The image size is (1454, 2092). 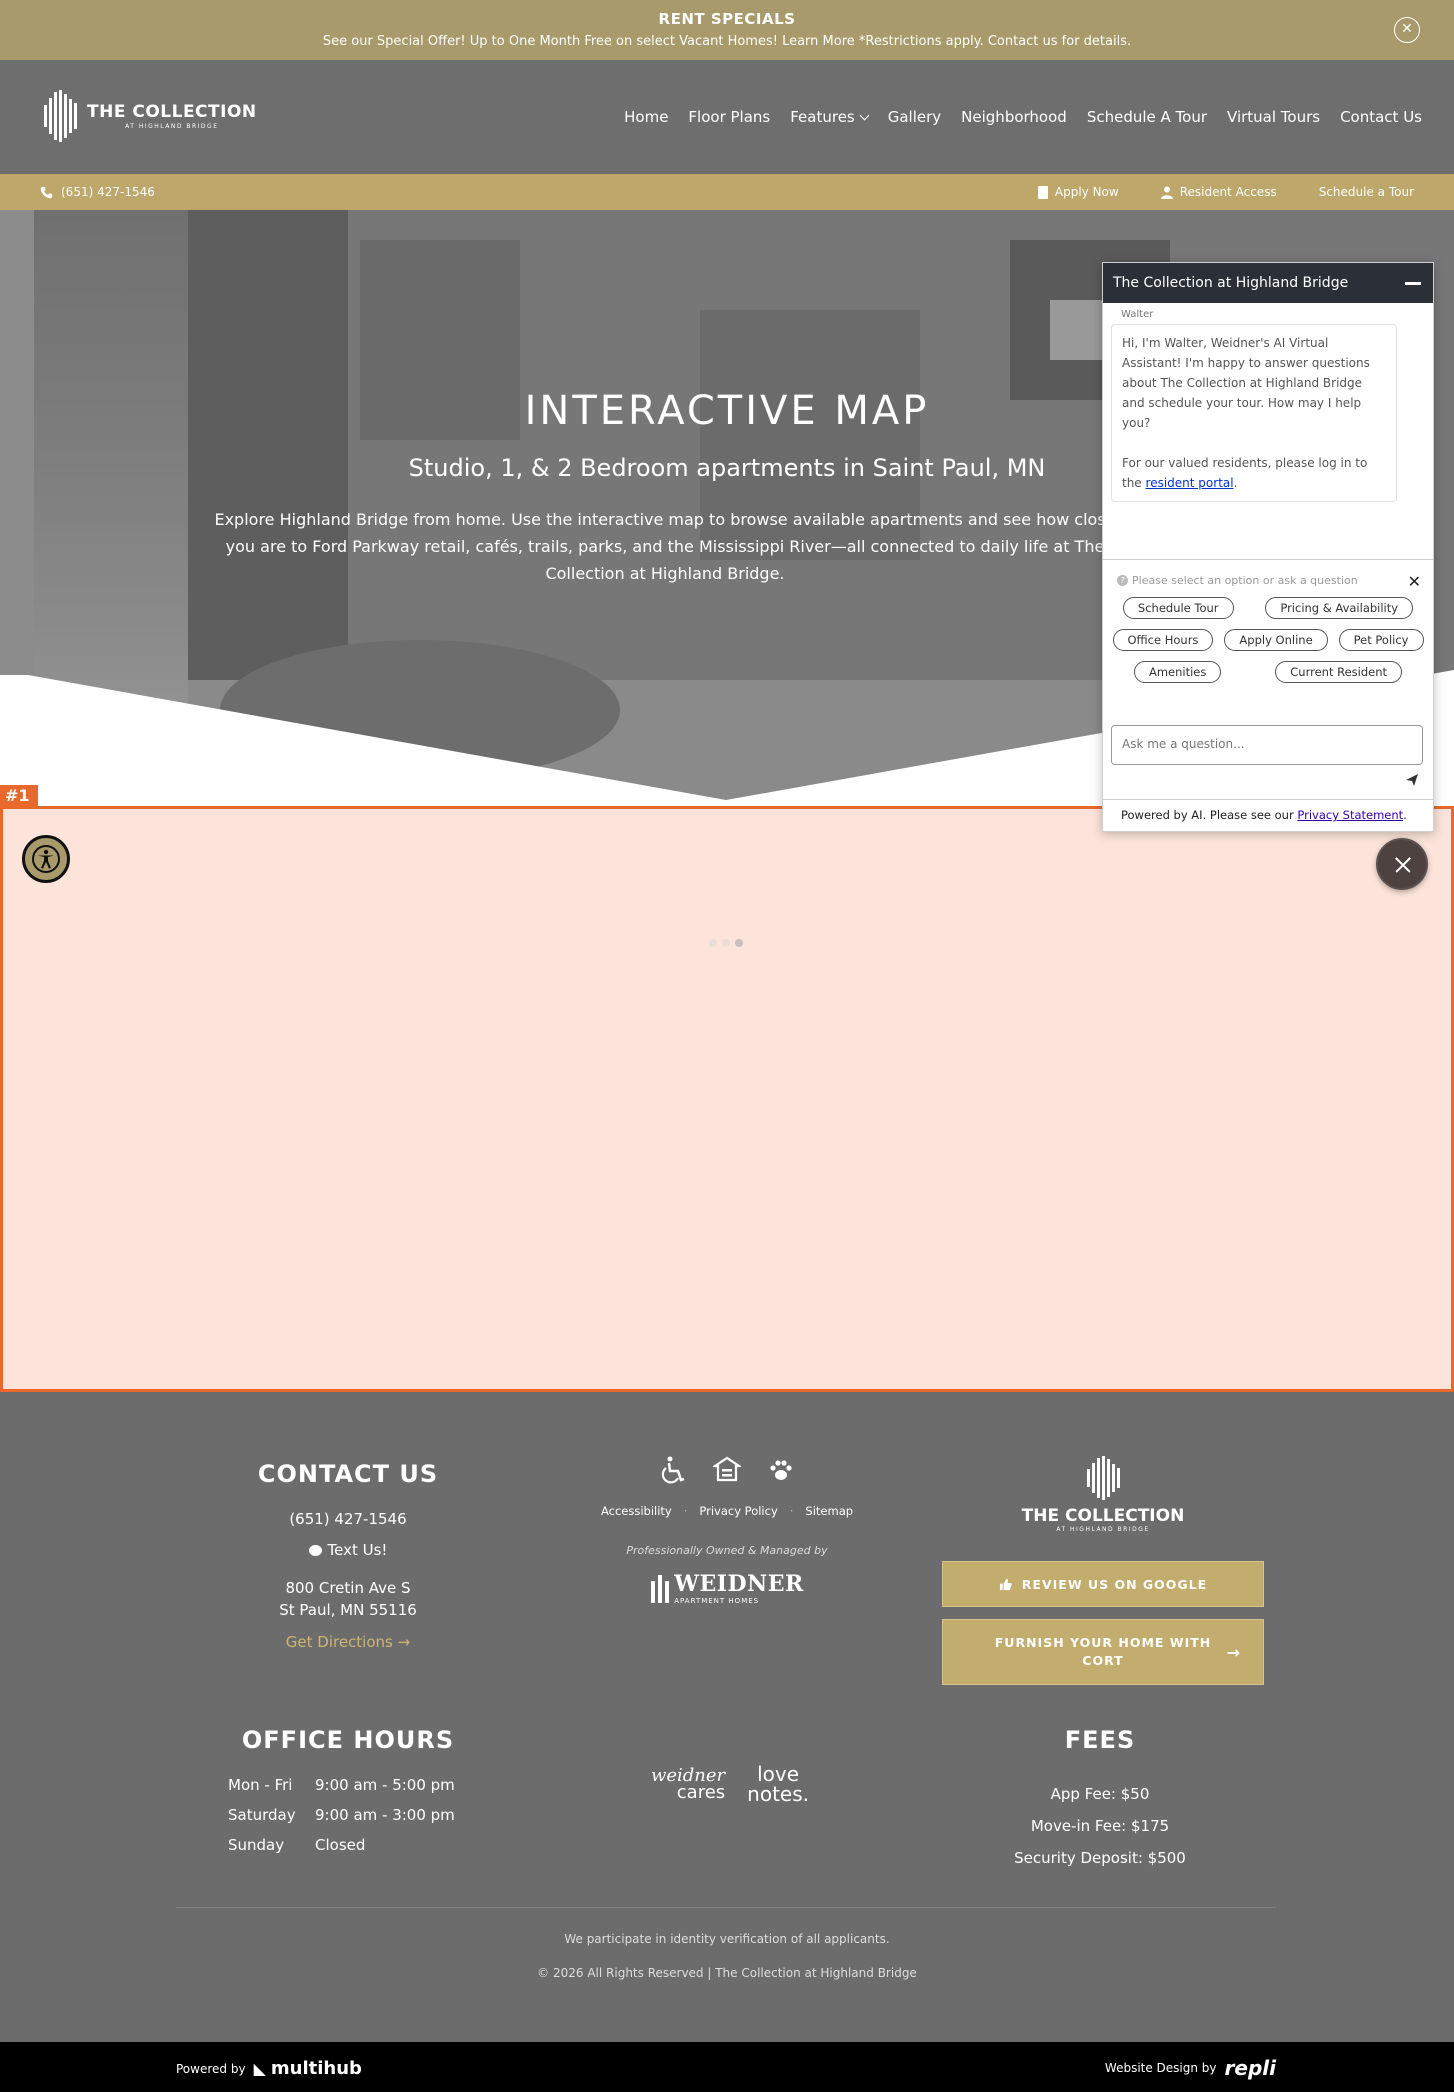 I want to click on nav-home: Home, so click(x=646, y=117).